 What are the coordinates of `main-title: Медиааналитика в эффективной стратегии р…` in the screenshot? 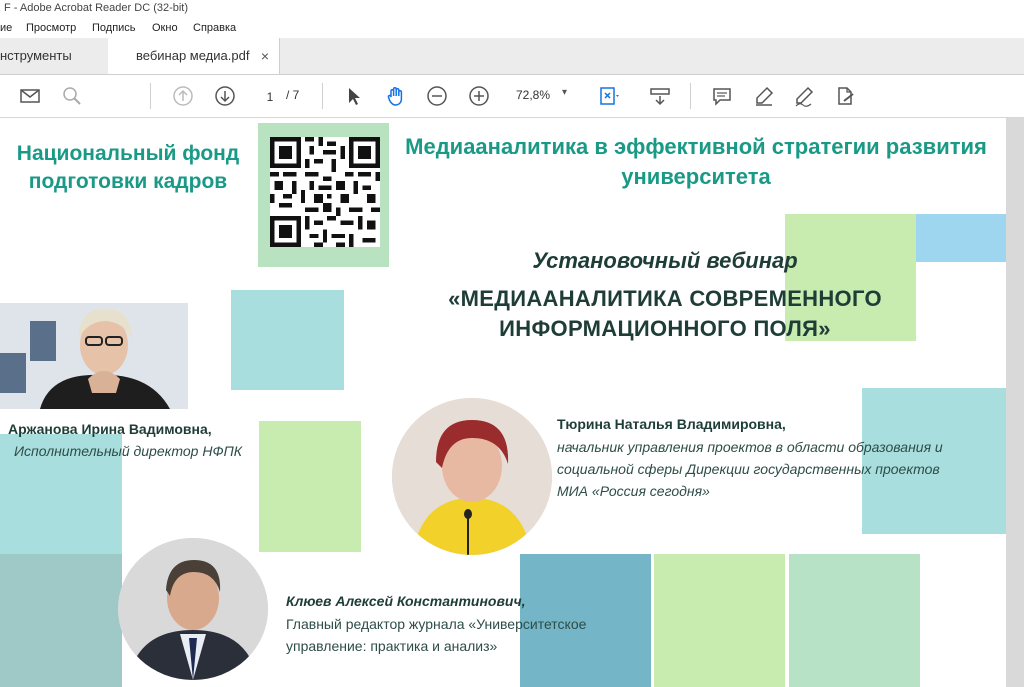 It's located at (696, 161).